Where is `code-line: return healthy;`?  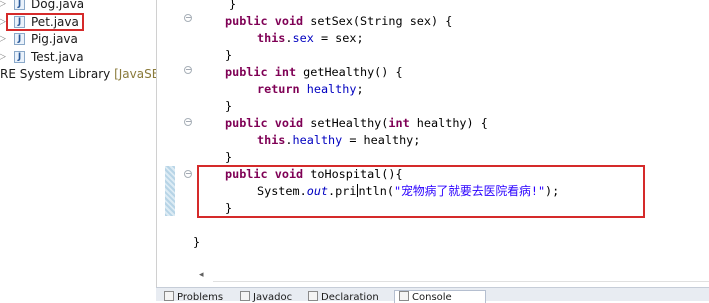
code-line: return healthy; is located at coordinates (310, 89).